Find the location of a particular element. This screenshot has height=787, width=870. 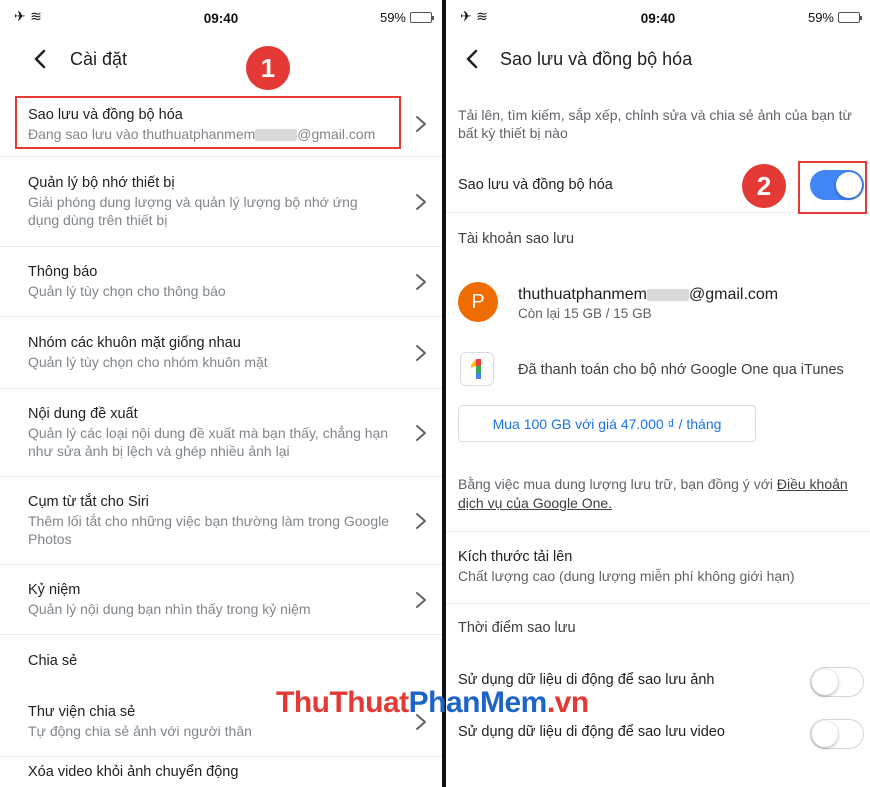

highlight-box-toggle is located at coordinates (832, 187).